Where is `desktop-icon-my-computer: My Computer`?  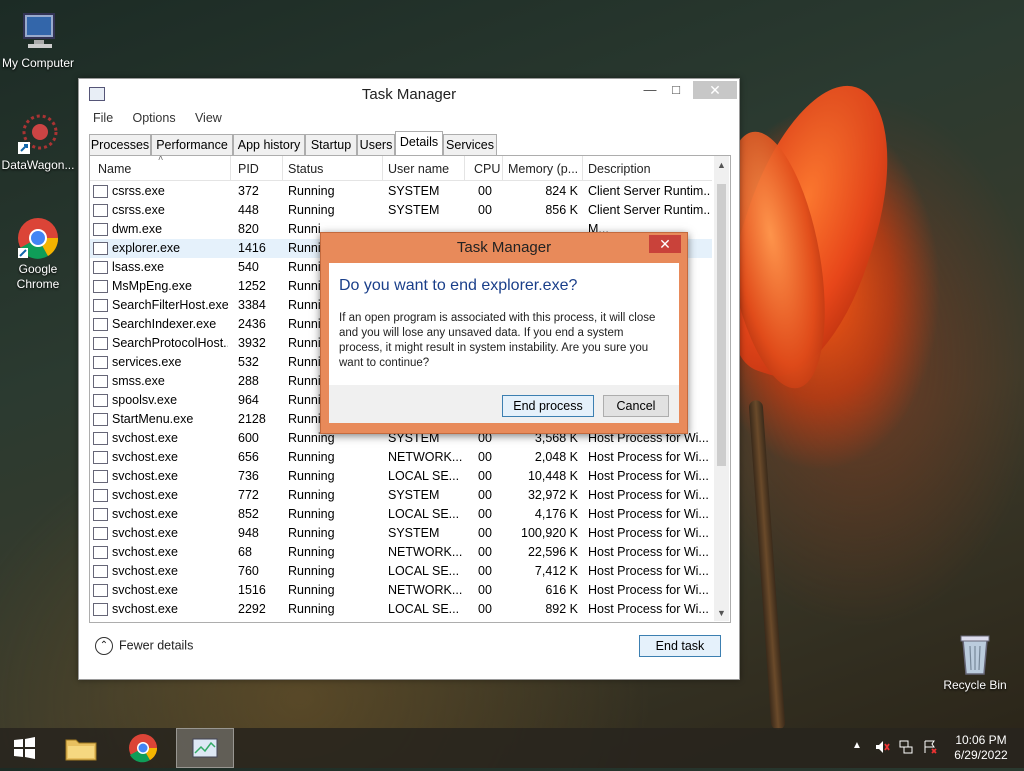
desktop-icon-my-computer: My Computer is located at coordinates (38, 40).